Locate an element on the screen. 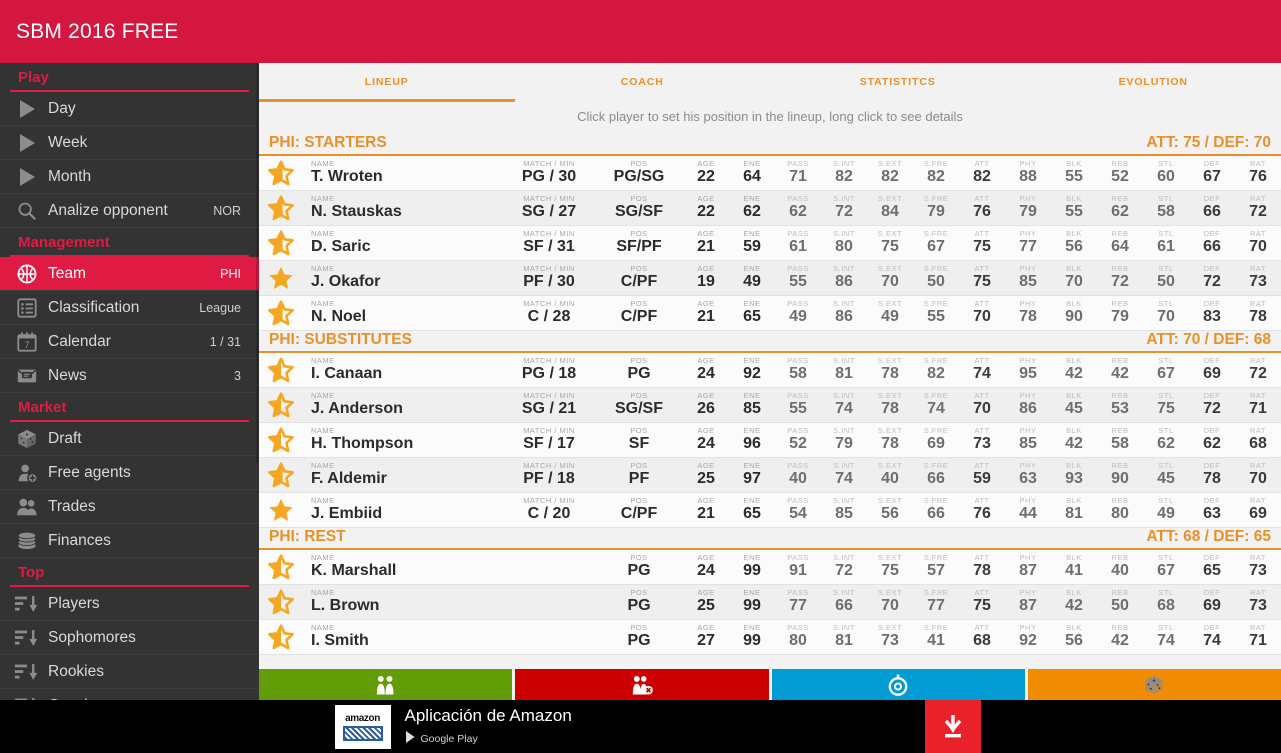 The image size is (1281, 753). sidebar-item-label: Month is located at coordinates (70, 176).